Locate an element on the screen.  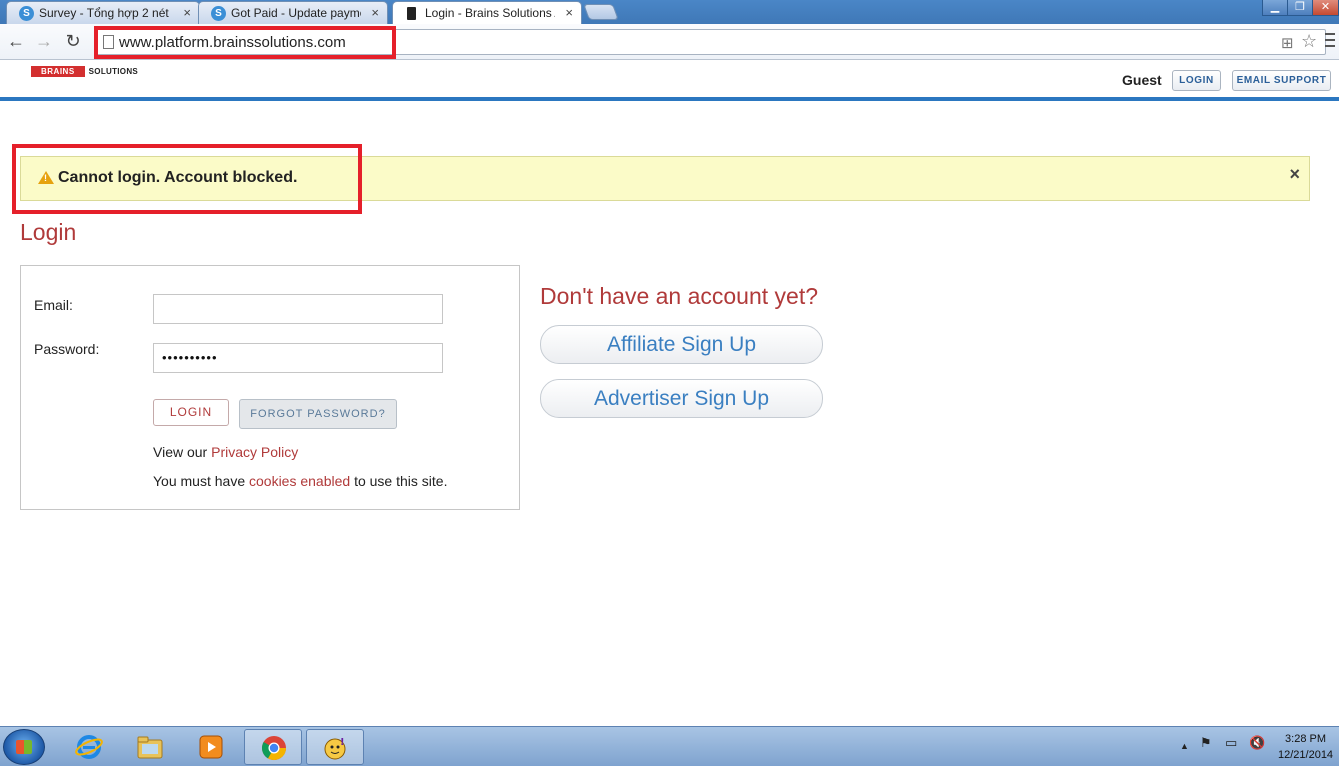
cookies-prefix: You must have is located at coordinates (201, 481).